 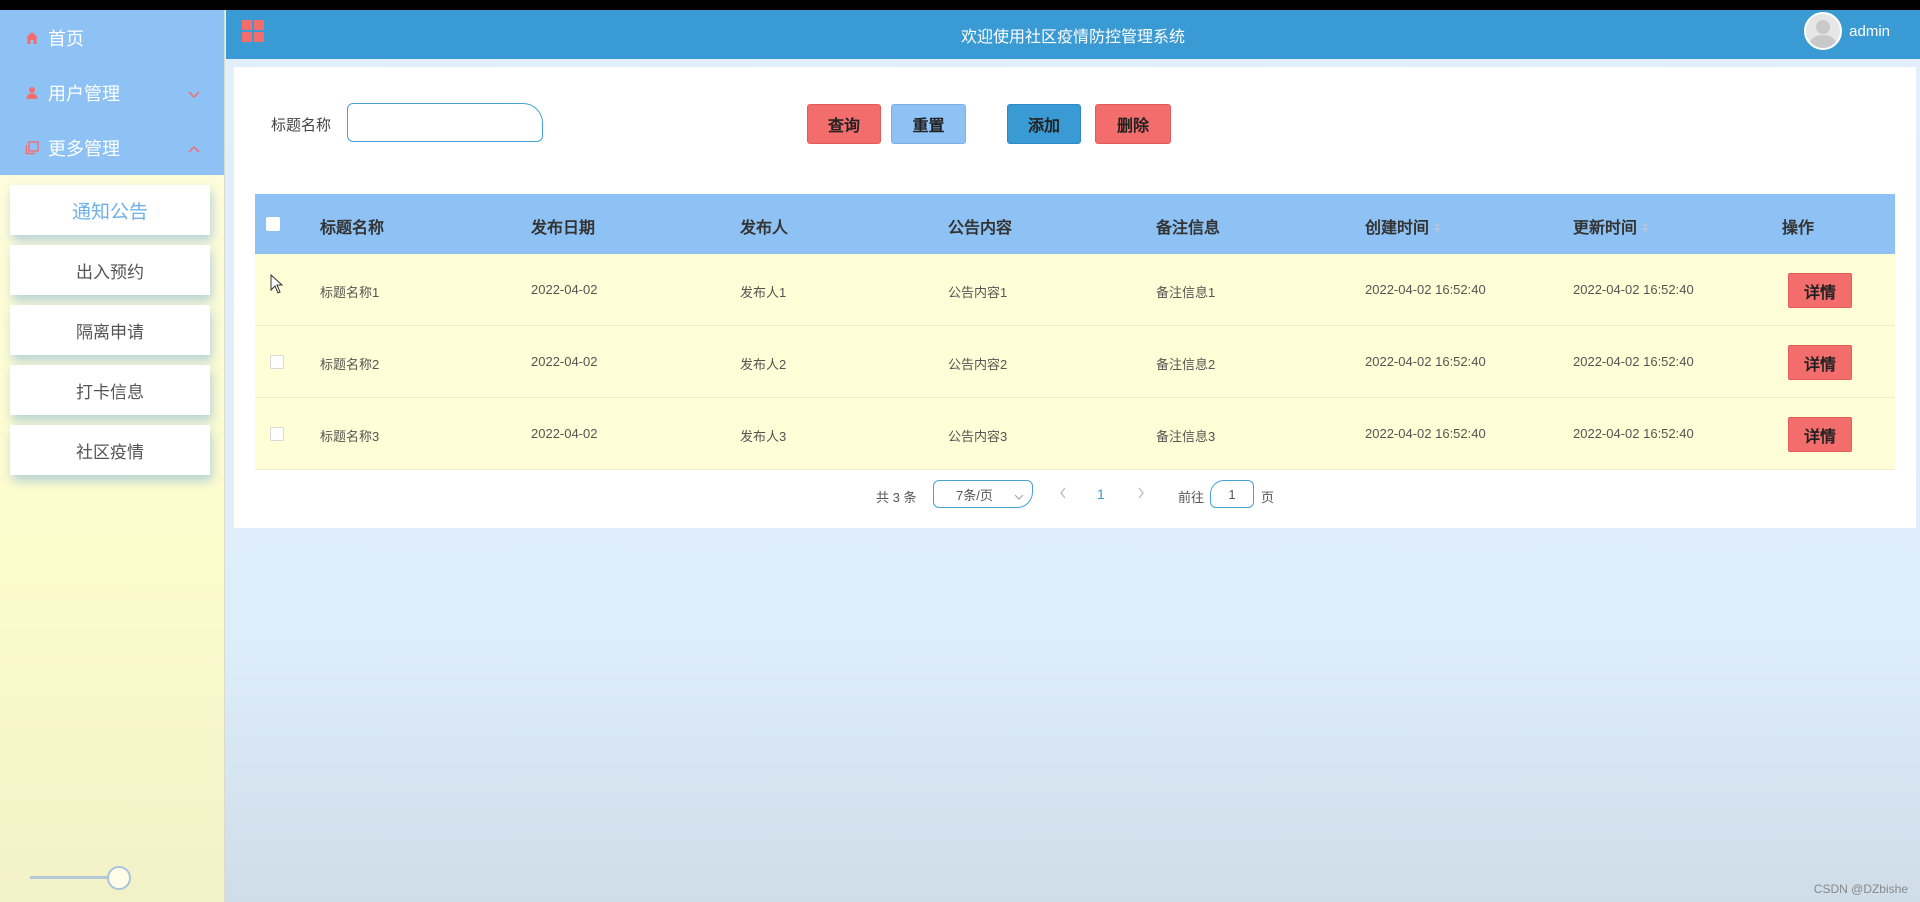 What do you see at coordinates (32, 93) in the screenshot?
I see `user-icon` at bounding box center [32, 93].